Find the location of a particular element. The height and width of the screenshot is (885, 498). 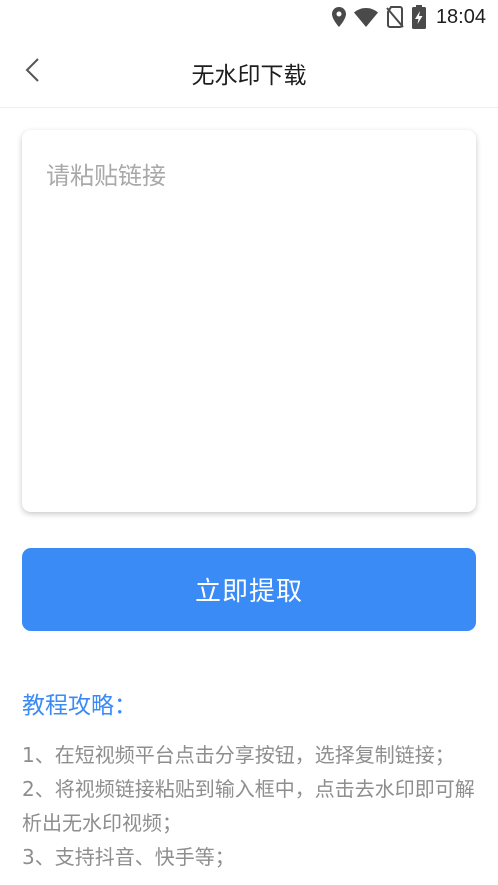

extract-button: 立即提取 is located at coordinates (249, 589).